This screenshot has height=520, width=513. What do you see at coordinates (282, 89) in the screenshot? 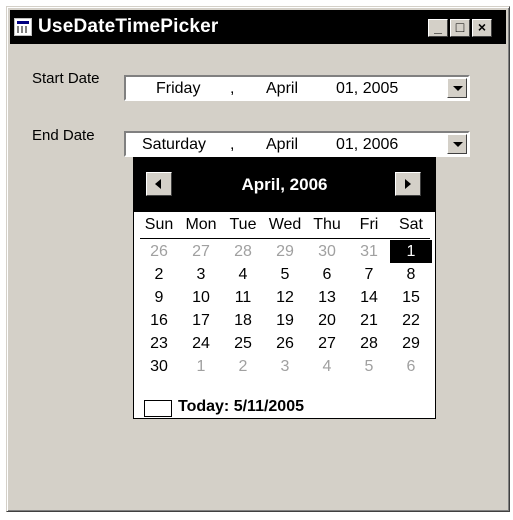
I see `start-month: April` at bounding box center [282, 89].